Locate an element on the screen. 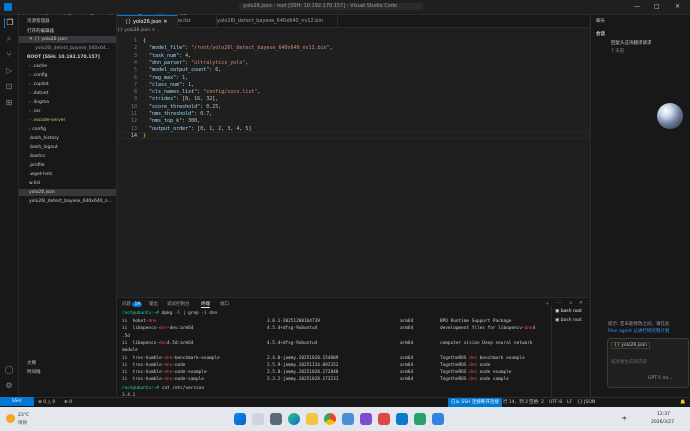  tree-item: .bash_logout is located at coordinates (43, 147).